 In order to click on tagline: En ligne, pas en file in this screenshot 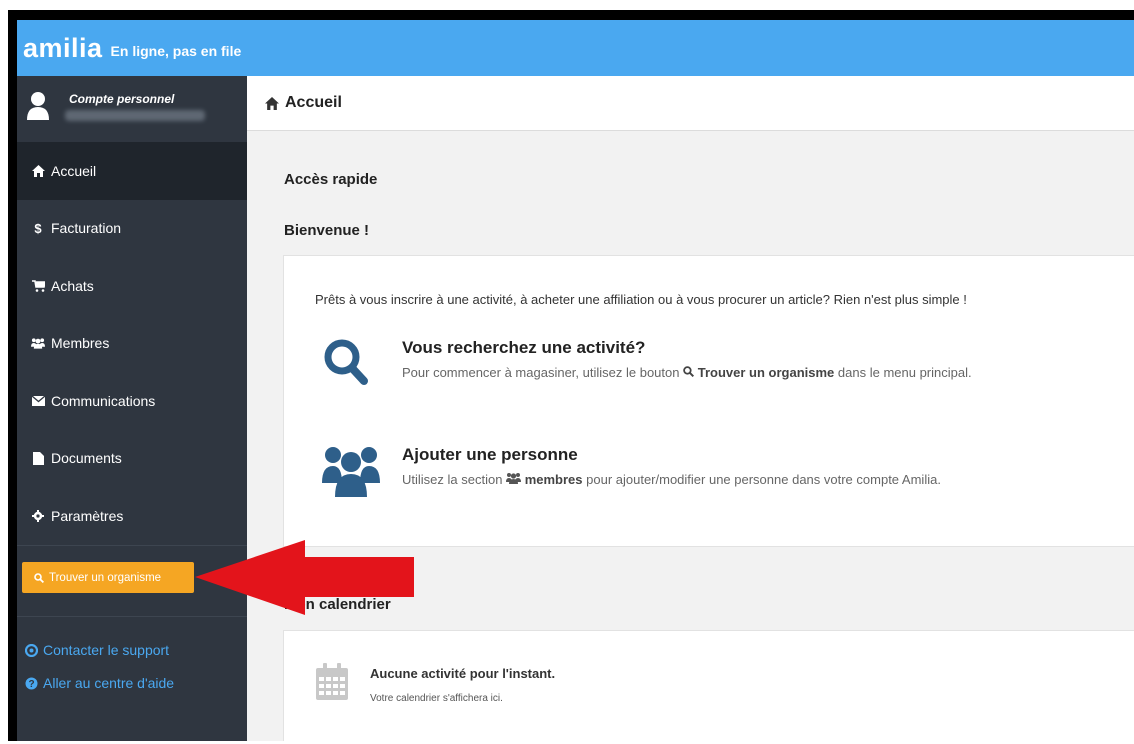, I will do `click(176, 51)`.